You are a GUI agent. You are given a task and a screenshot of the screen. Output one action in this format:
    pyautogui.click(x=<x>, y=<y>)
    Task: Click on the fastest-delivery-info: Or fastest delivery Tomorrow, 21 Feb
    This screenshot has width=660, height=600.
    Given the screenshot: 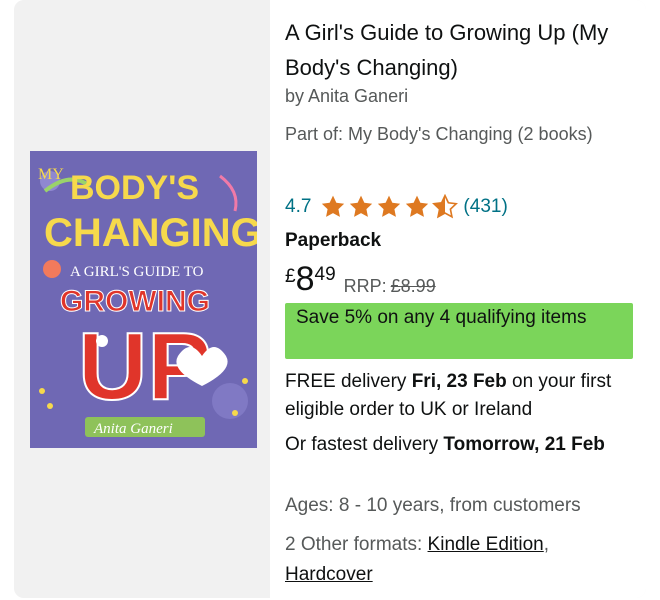 What is the action you would take?
    pyautogui.click(x=457, y=445)
    